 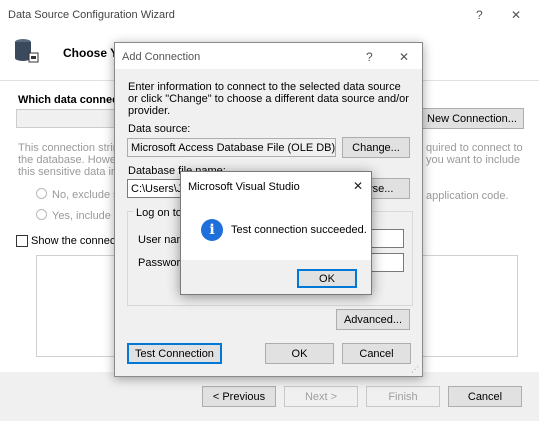 What do you see at coordinates (80, 194) in the screenshot?
I see `radio-exclude: No, exclude se` at bounding box center [80, 194].